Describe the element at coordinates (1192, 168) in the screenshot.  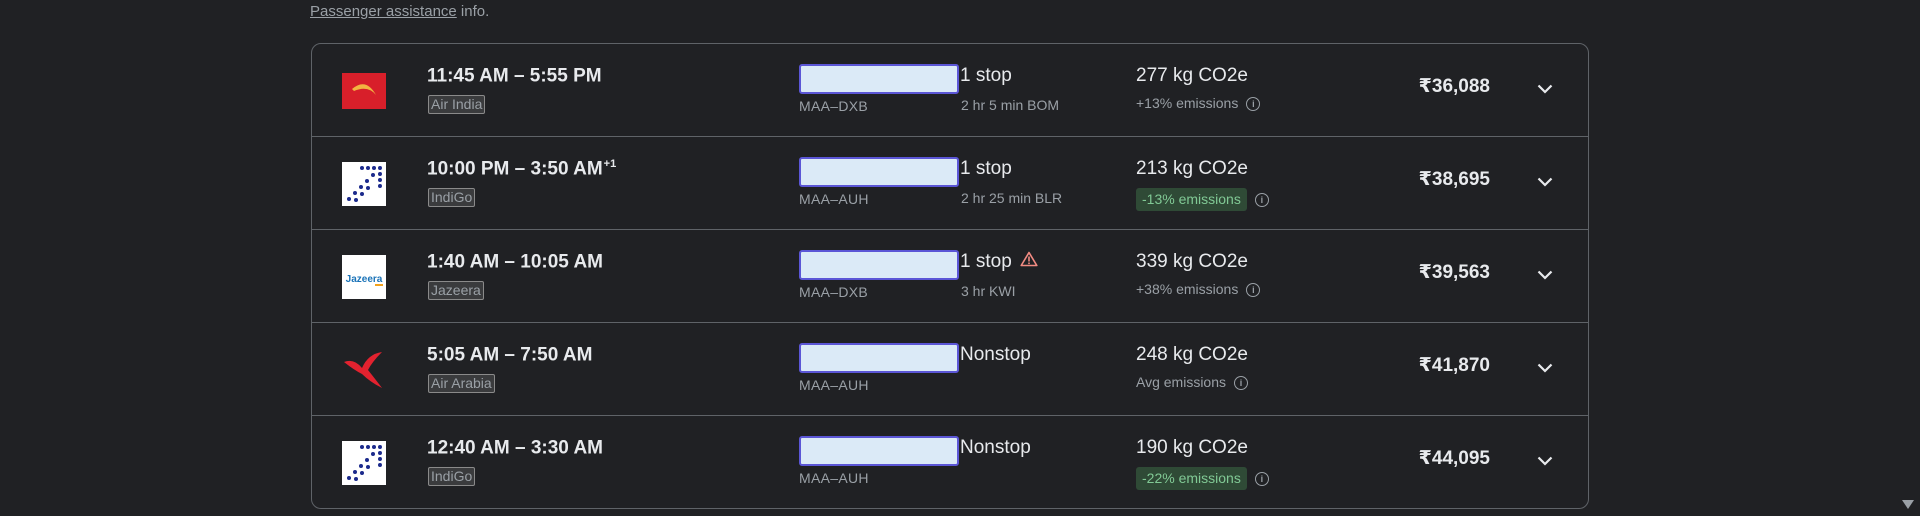
I see `co2-amount: 213 kg CO2e` at that location.